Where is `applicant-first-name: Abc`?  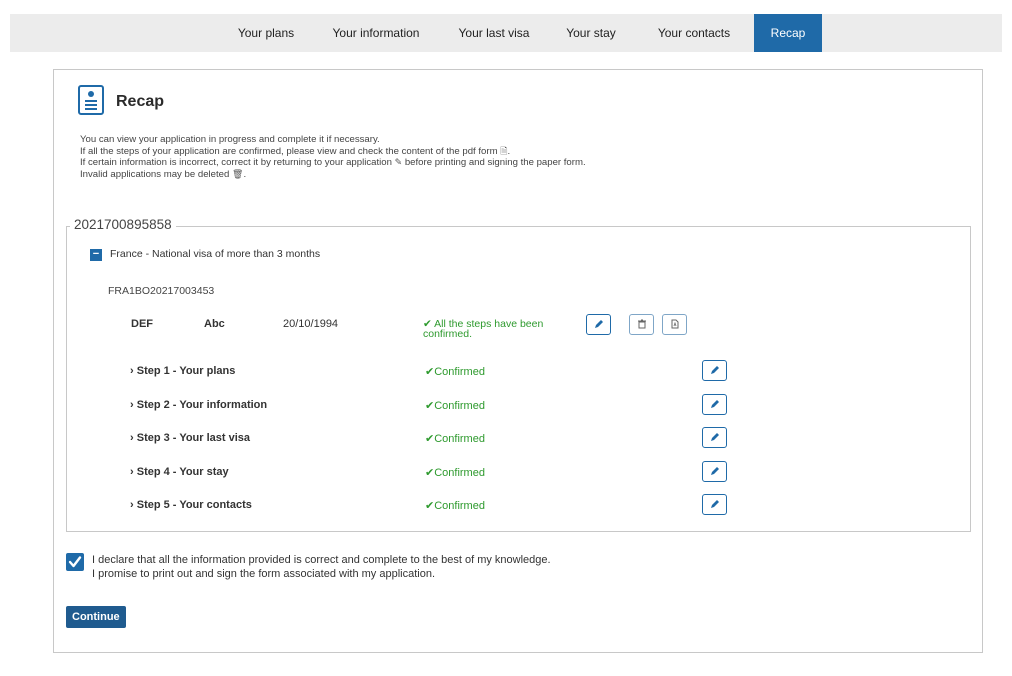
applicant-first-name: Abc is located at coordinates (214, 324).